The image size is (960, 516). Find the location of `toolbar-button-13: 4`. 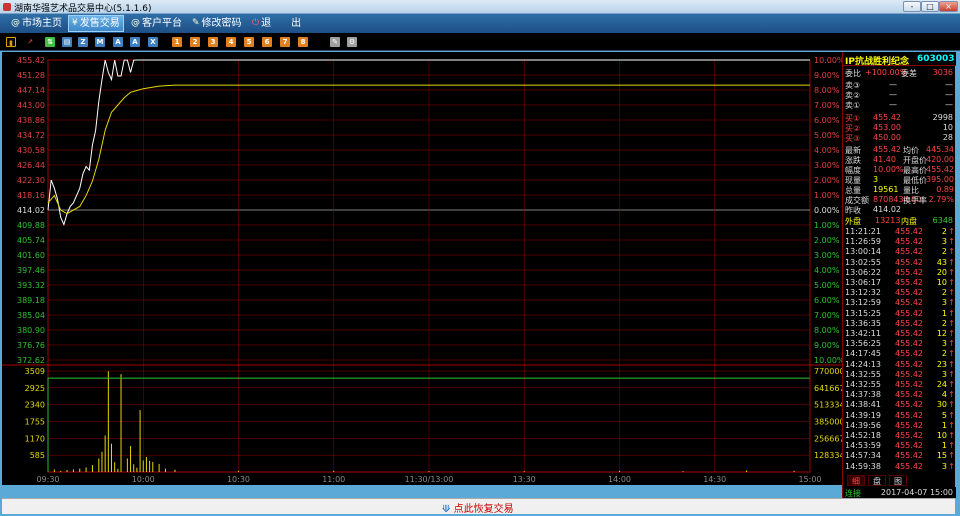

toolbar-button-13: 4 is located at coordinates (231, 42).